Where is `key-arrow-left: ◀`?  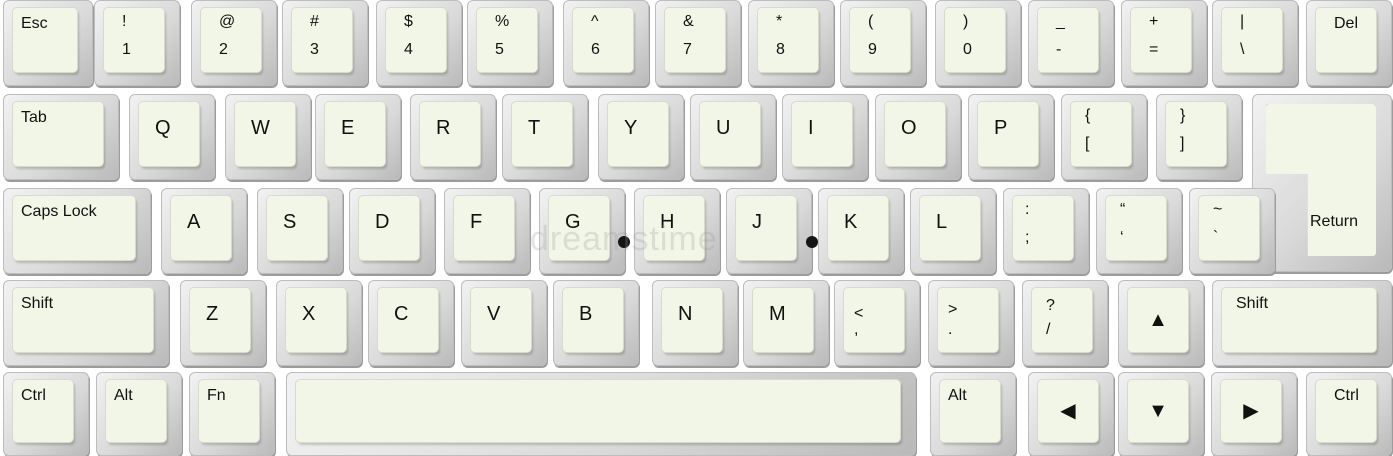
key-arrow-left: ◀ is located at coordinates (1071, 414).